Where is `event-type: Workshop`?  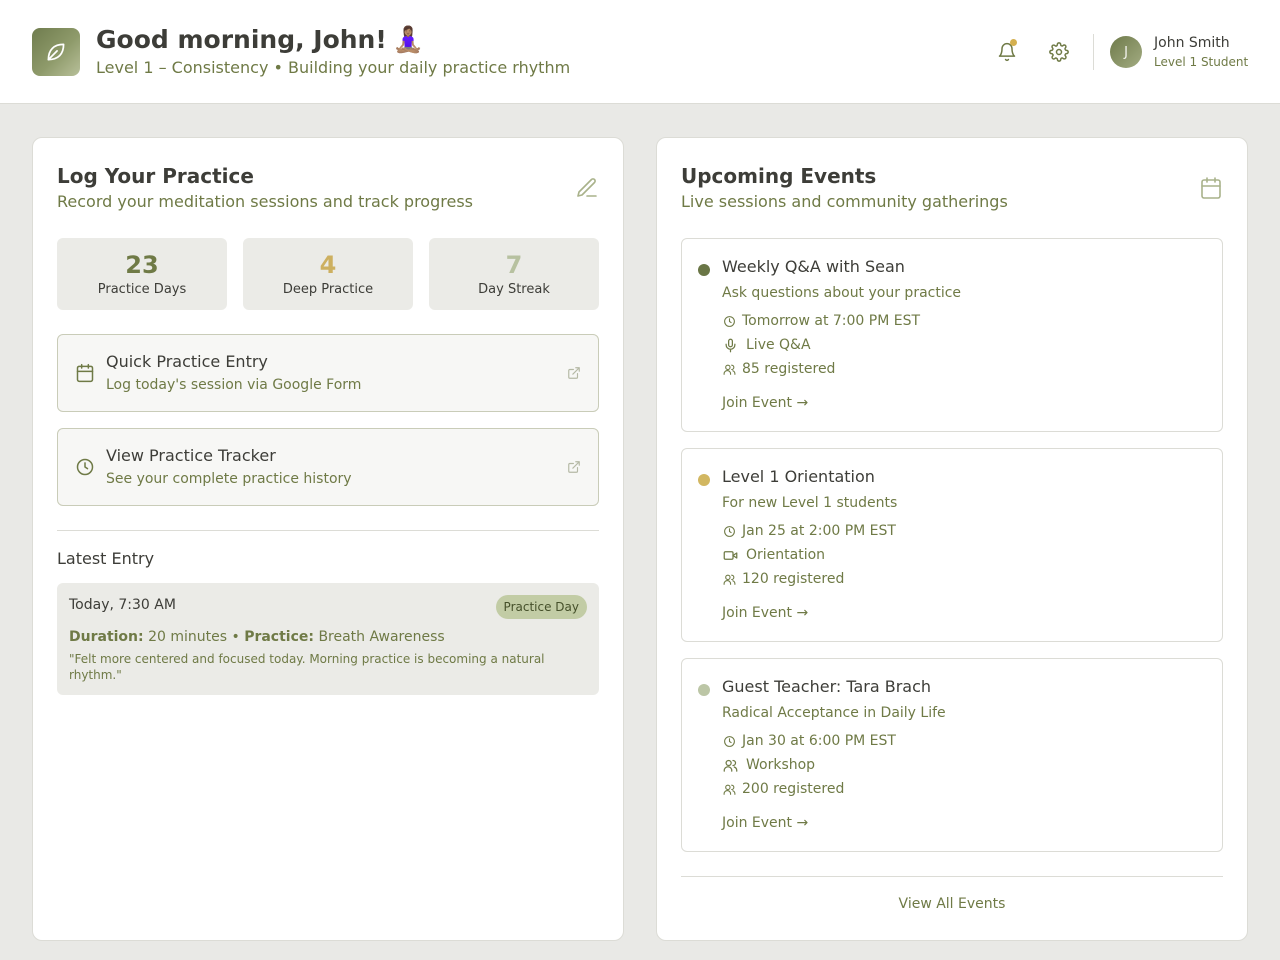 event-type: Workshop is located at coordinates (768, 765).